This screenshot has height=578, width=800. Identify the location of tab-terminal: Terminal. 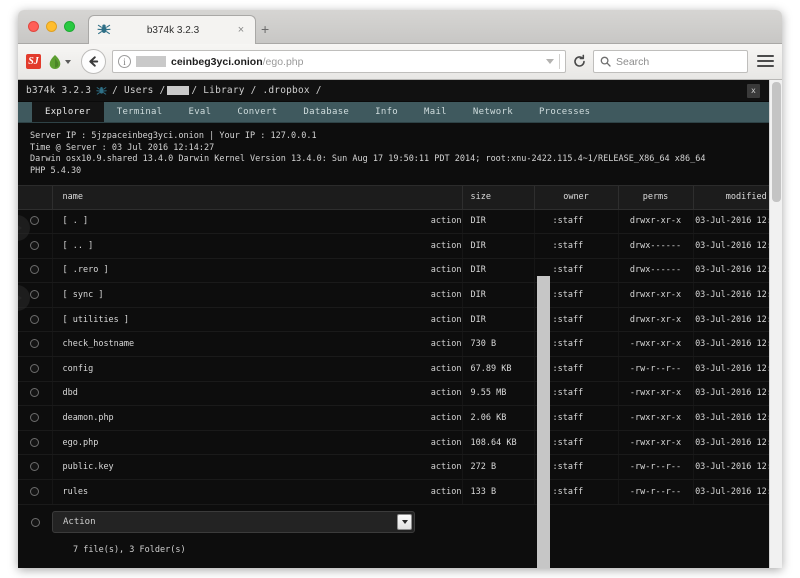
(140, 112).